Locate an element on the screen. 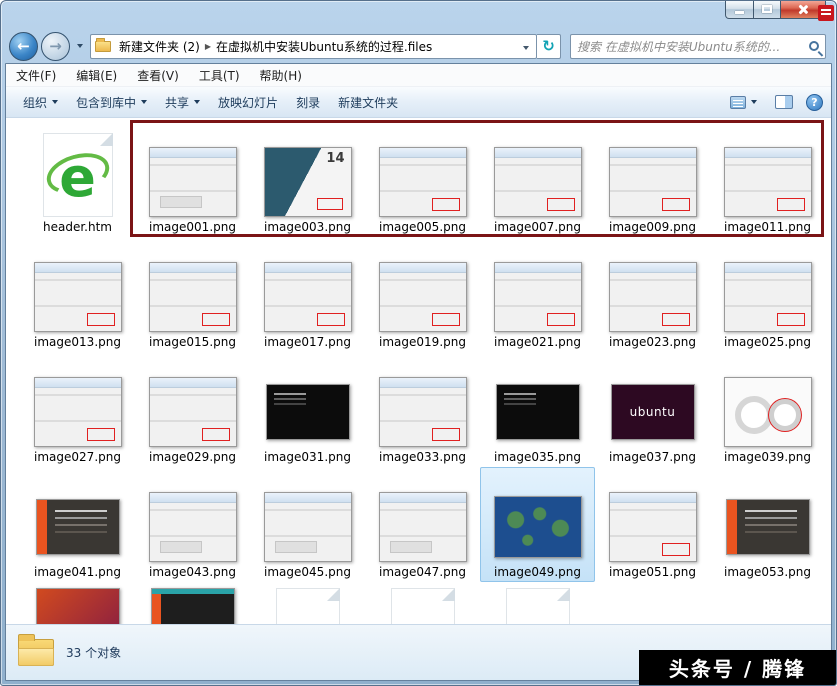  slideshow-button: 放映幻灯片 is located at coordinates (248, 102).